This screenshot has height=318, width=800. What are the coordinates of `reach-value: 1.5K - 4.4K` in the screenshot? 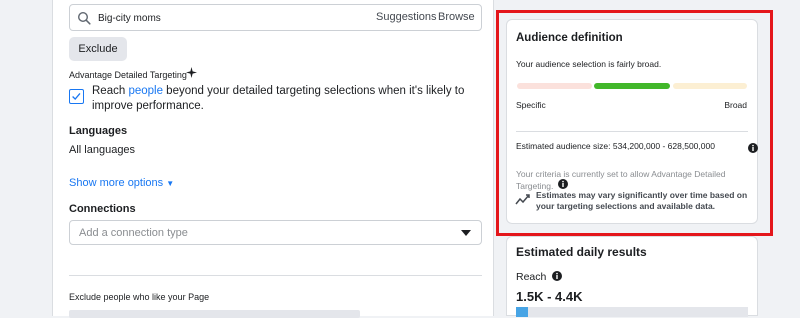 It's located at (549, 296).